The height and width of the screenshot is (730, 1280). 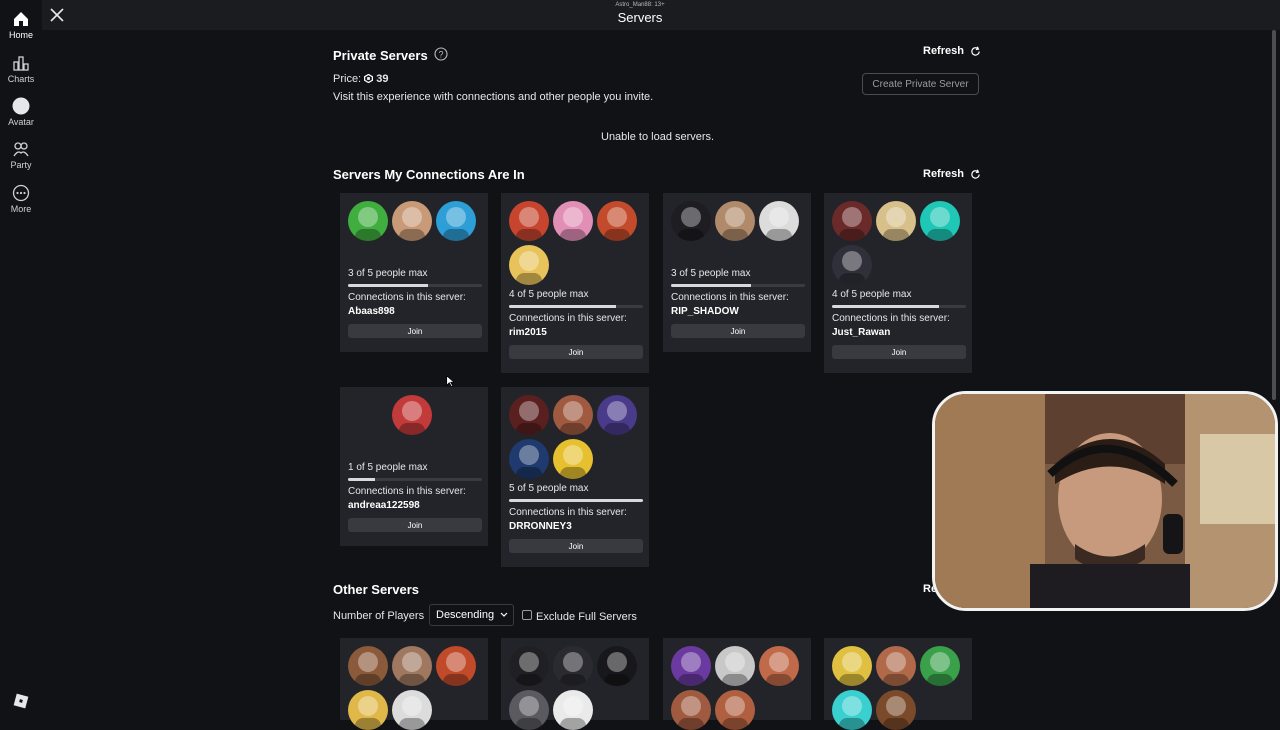 I want to click on sidebar-item-label: Avatar, so click(x=21, y=122).